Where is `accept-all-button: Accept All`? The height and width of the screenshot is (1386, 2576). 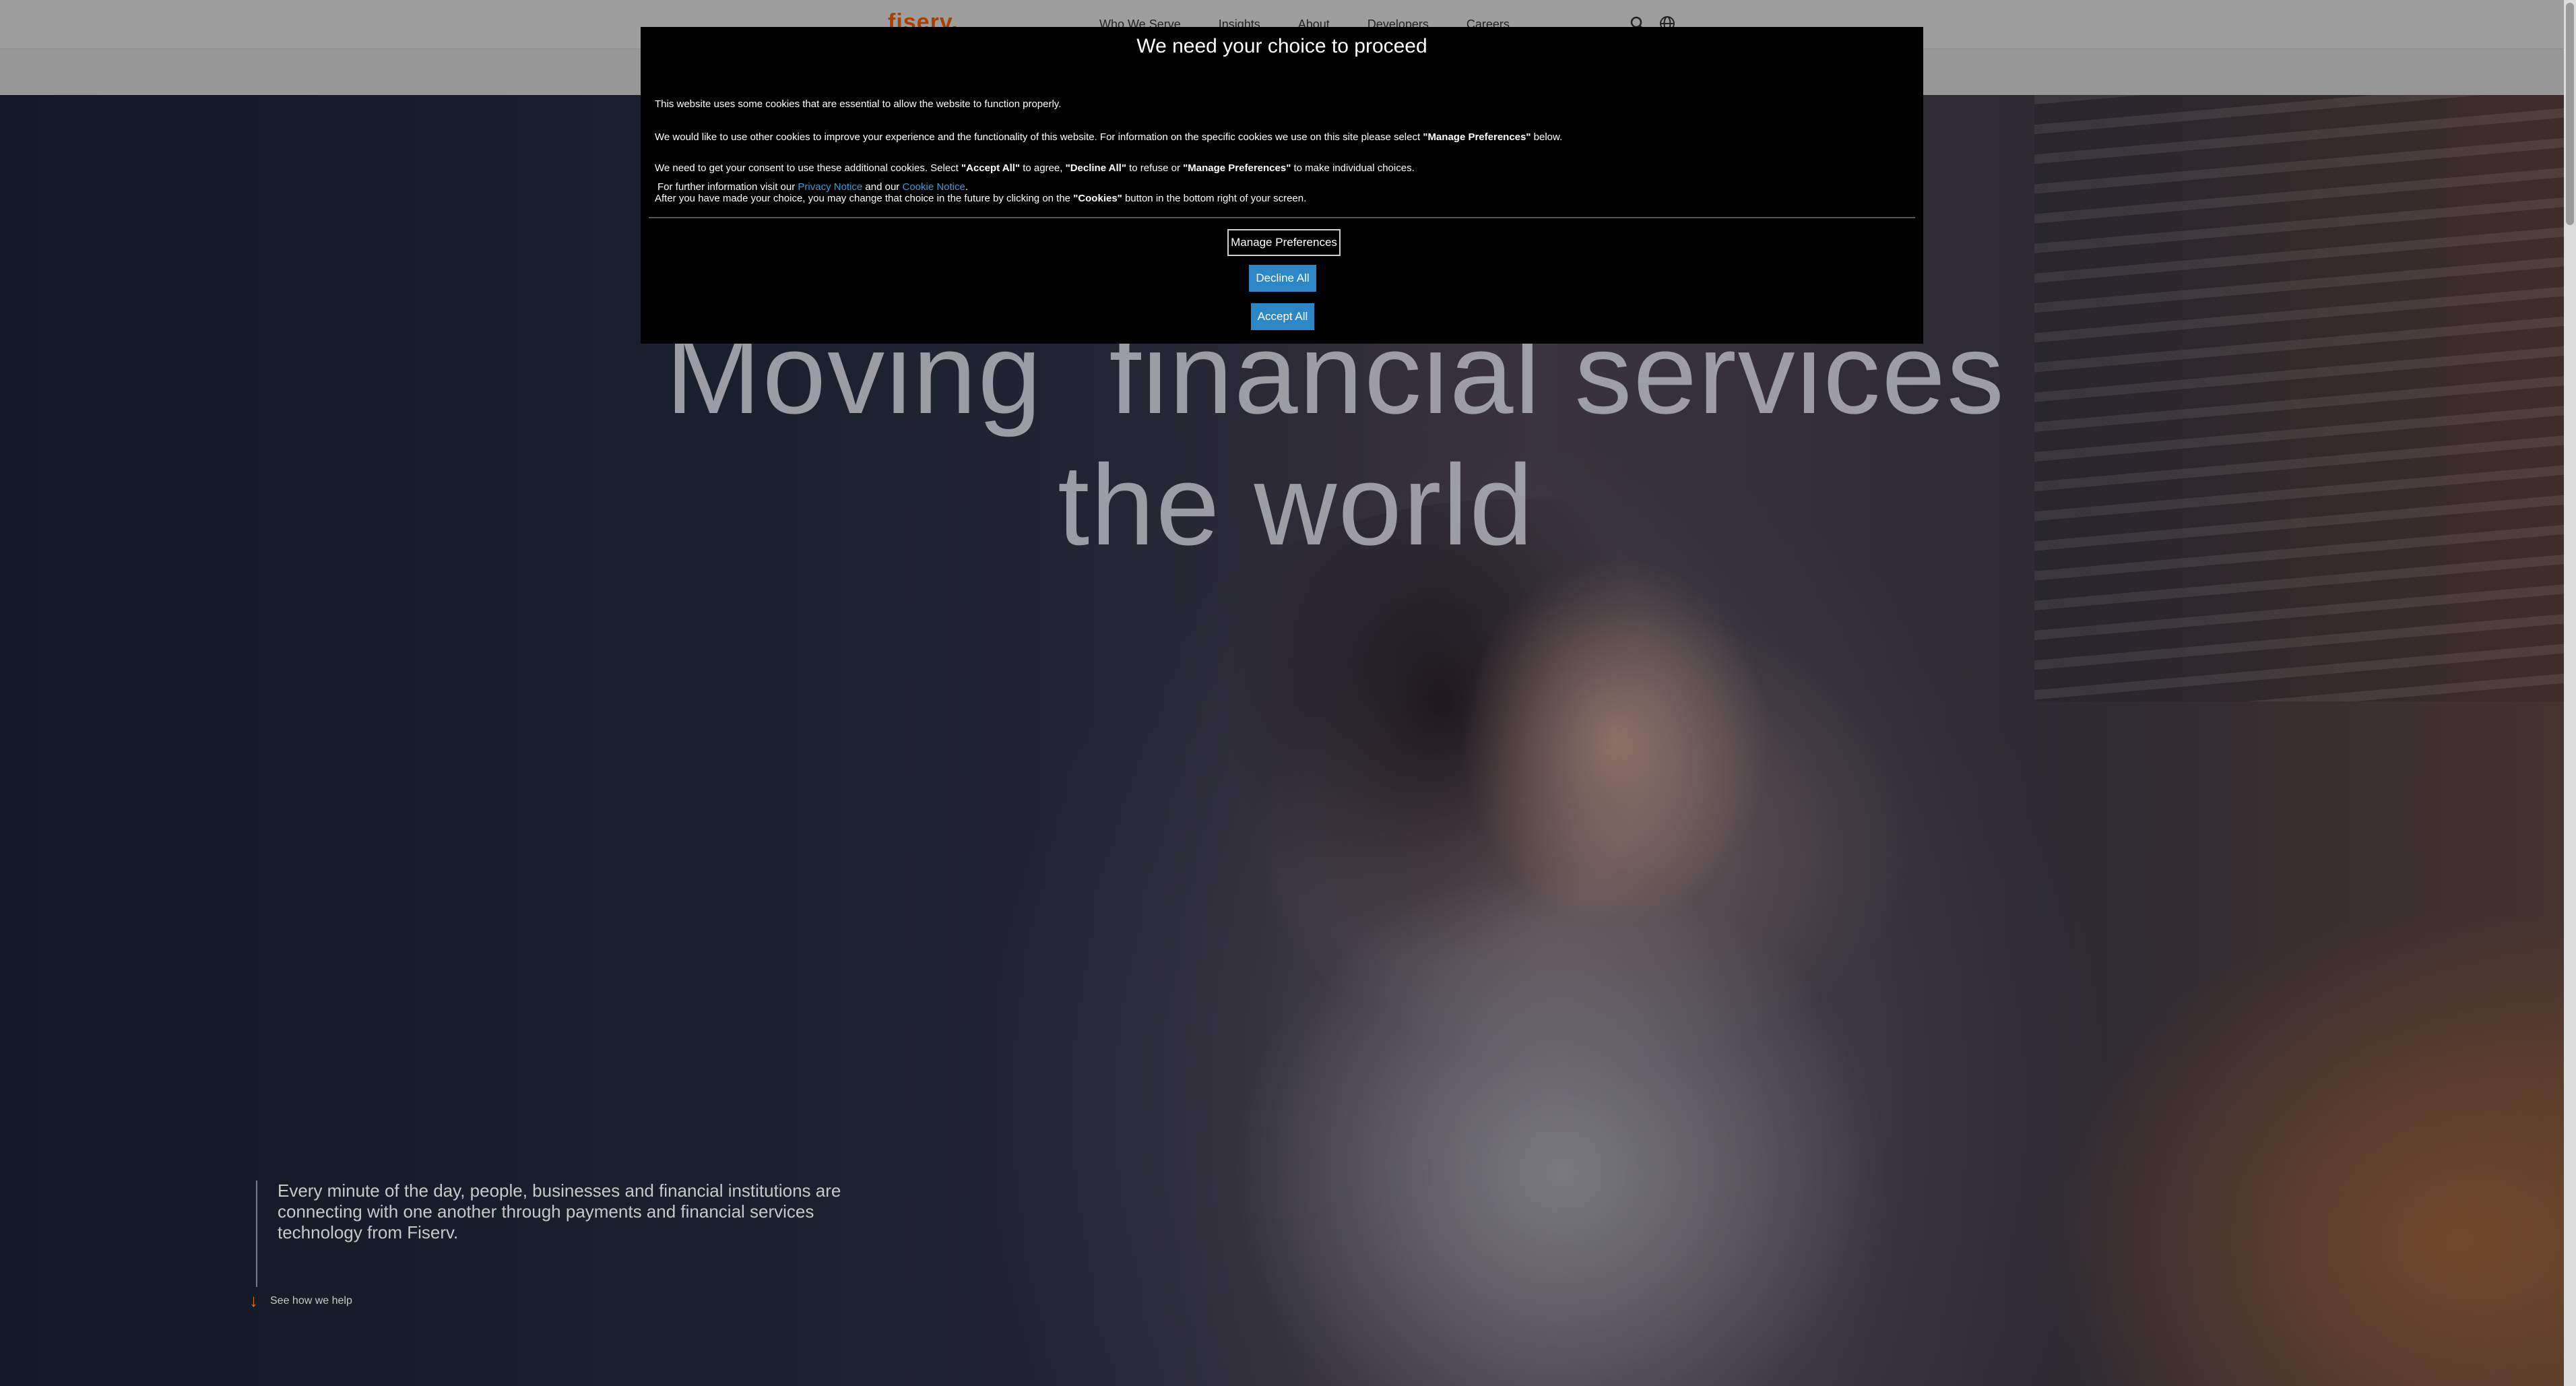 accept-all-button: Accept All is located at coordinates (1282, 316).